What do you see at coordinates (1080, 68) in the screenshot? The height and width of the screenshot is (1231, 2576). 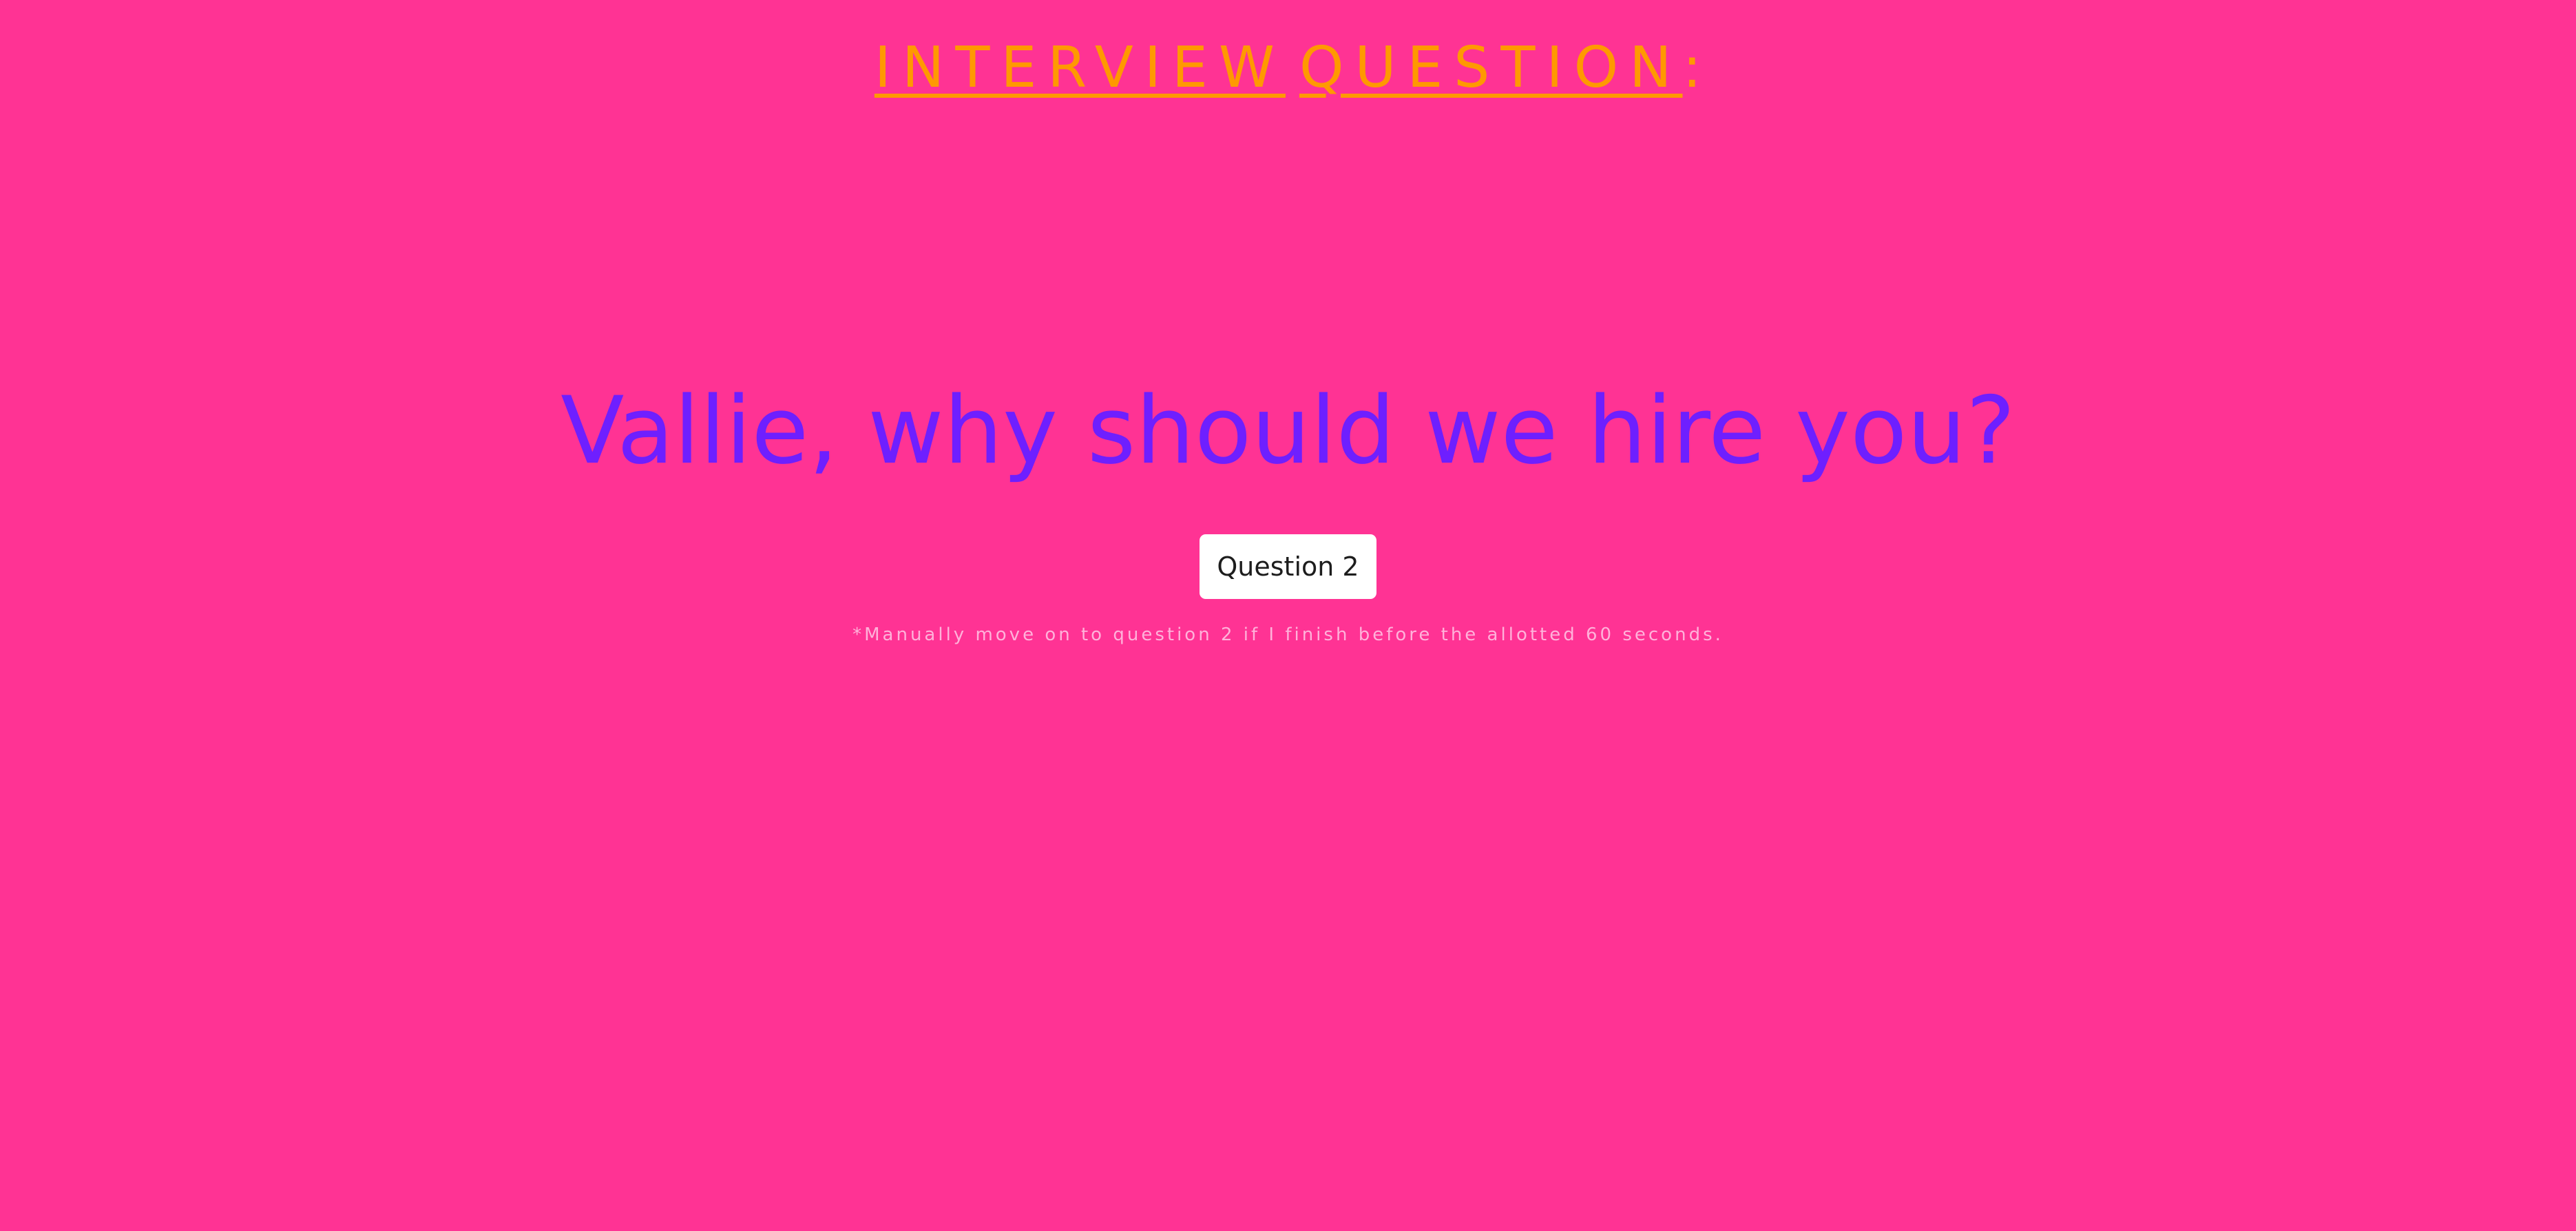 I see `page-title-word-interview: INTERVIEW` at bounding box center [1080, 68].